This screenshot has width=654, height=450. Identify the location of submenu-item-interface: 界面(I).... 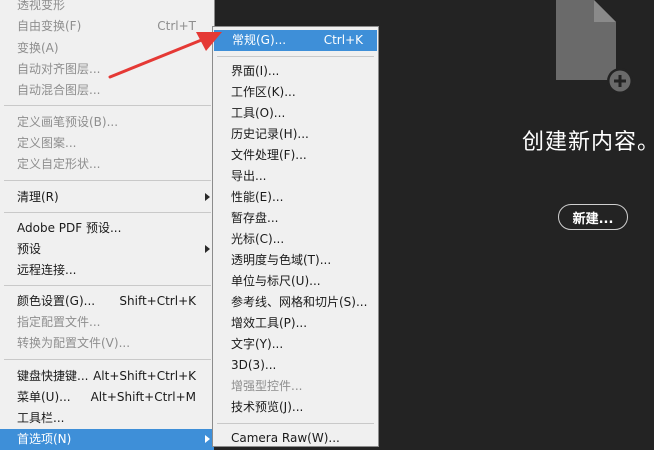
(295, 71).